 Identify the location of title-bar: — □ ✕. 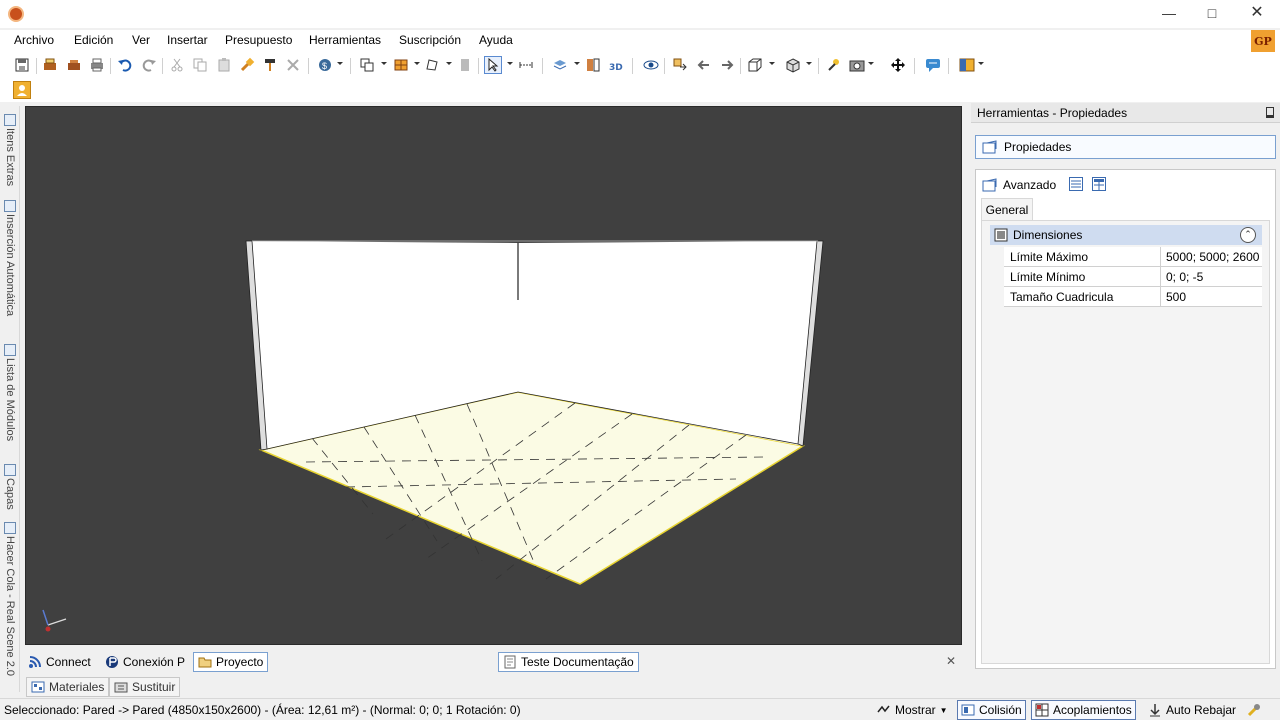
(640, 14).